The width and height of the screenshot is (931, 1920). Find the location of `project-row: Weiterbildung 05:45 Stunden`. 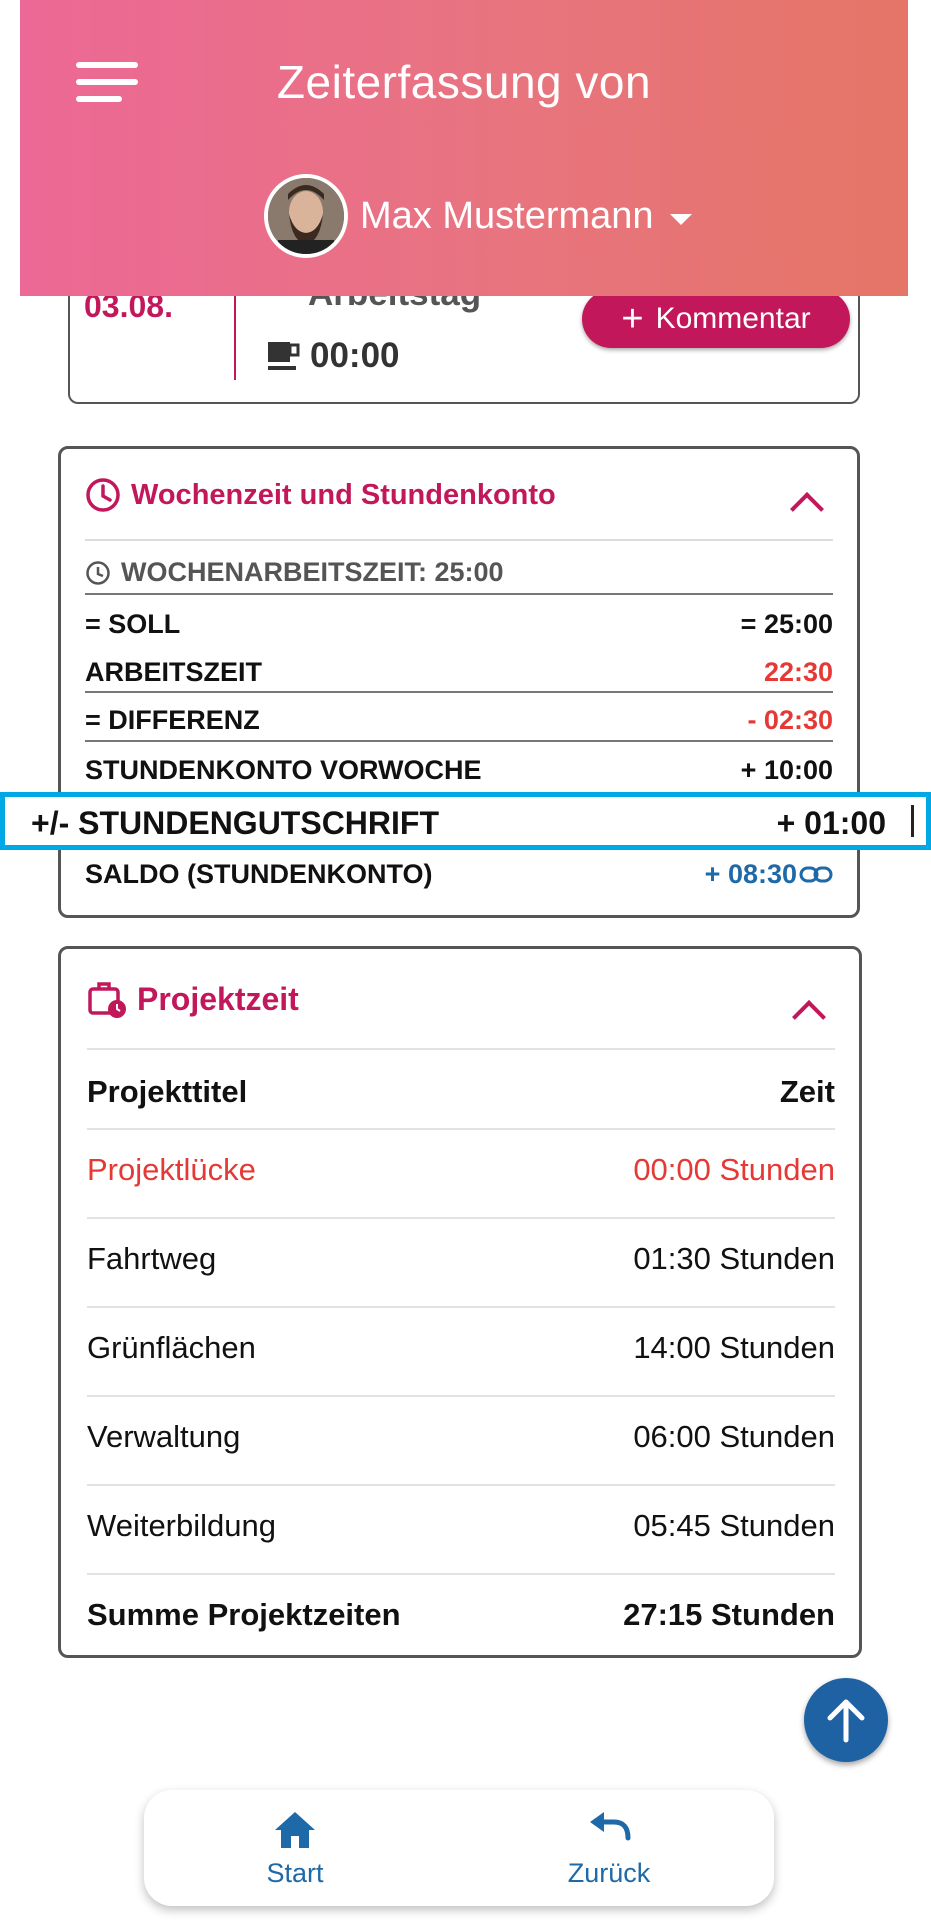

project-row: Weiterbildung 05:45 Stunden is located at coordinates (461, 1526).